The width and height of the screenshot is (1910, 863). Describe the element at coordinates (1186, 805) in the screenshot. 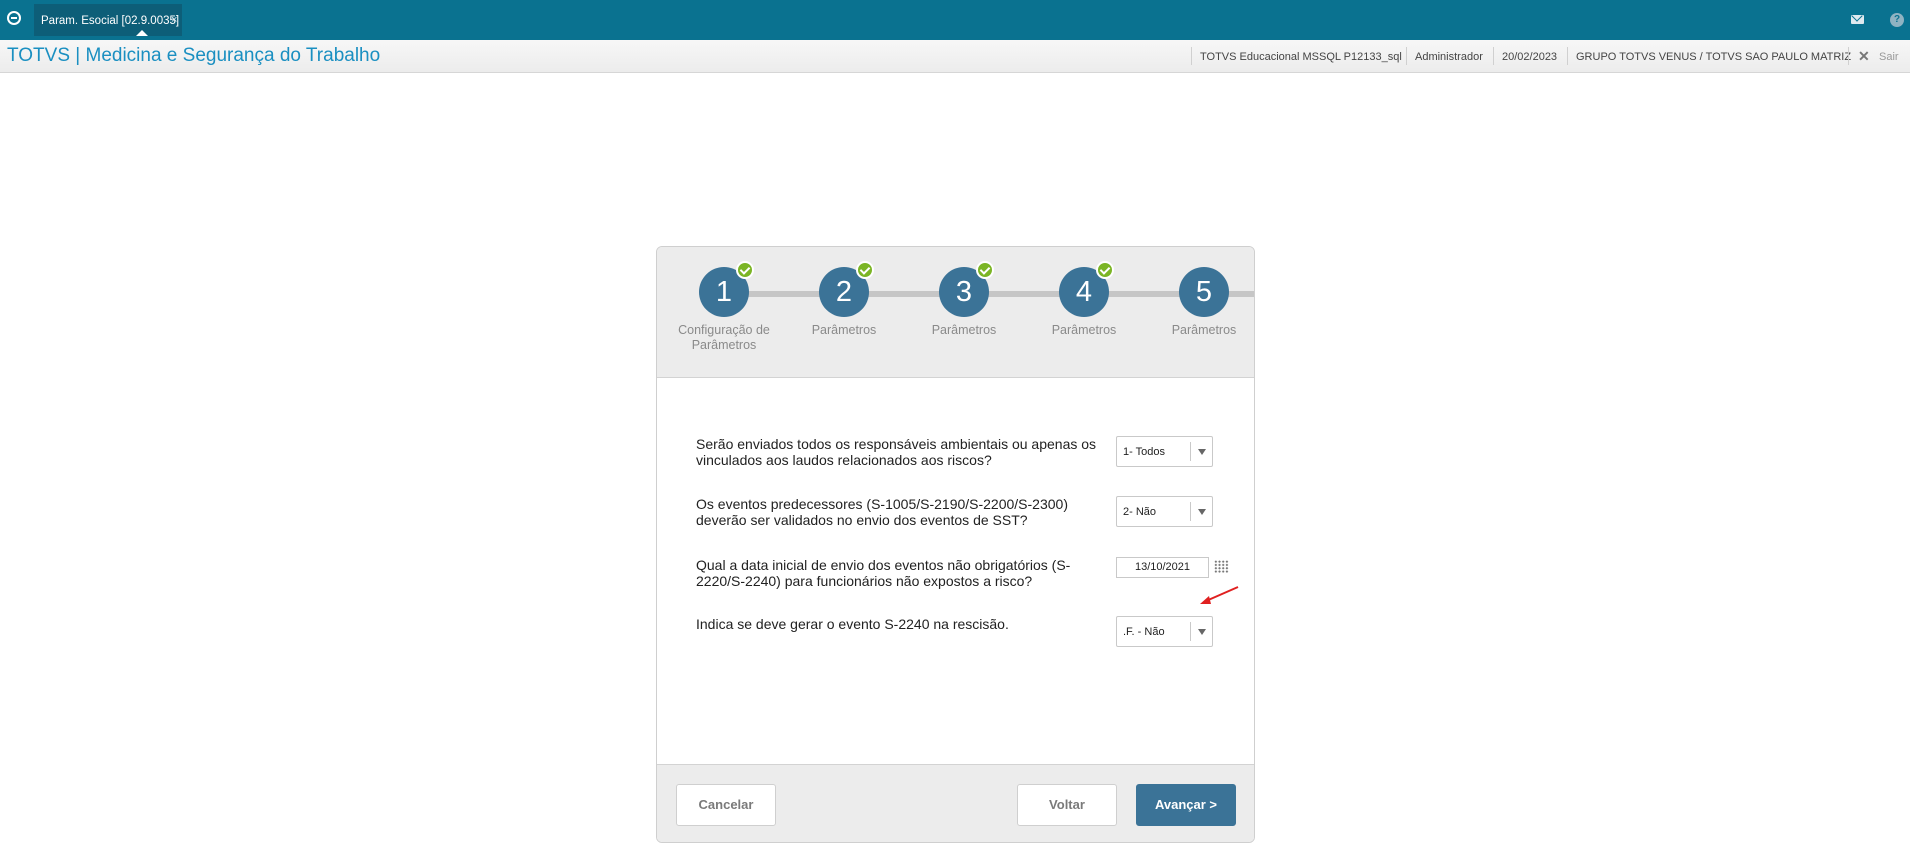

I see `next-button: Avançar >` at that location.